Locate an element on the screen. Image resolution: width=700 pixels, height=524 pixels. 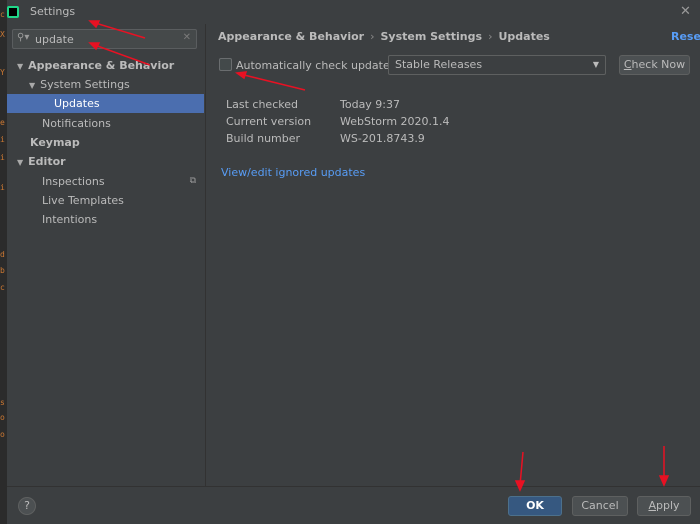
tree-item-label: Live Templates is located at coordinates (83, 200).